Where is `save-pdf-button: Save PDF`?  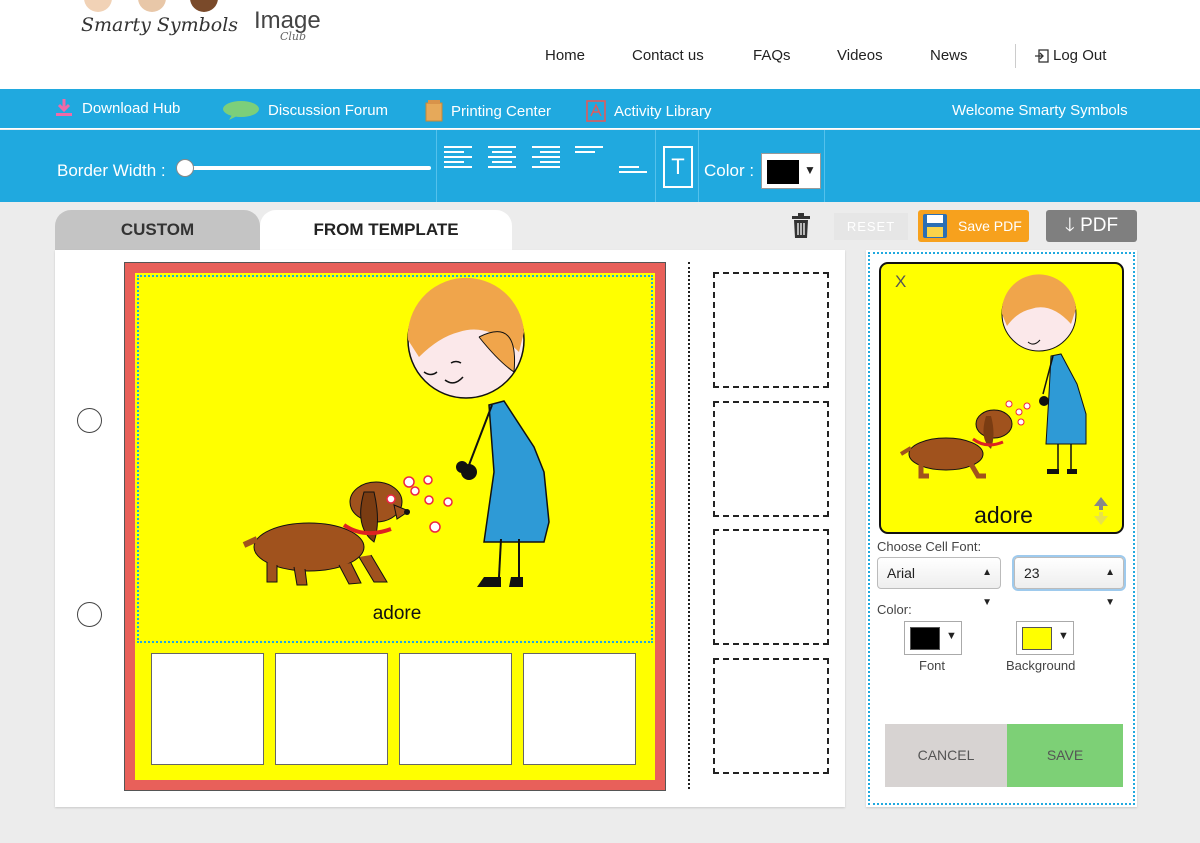
save-pdf-button: Save PDF is located at coordinates (973, 226).